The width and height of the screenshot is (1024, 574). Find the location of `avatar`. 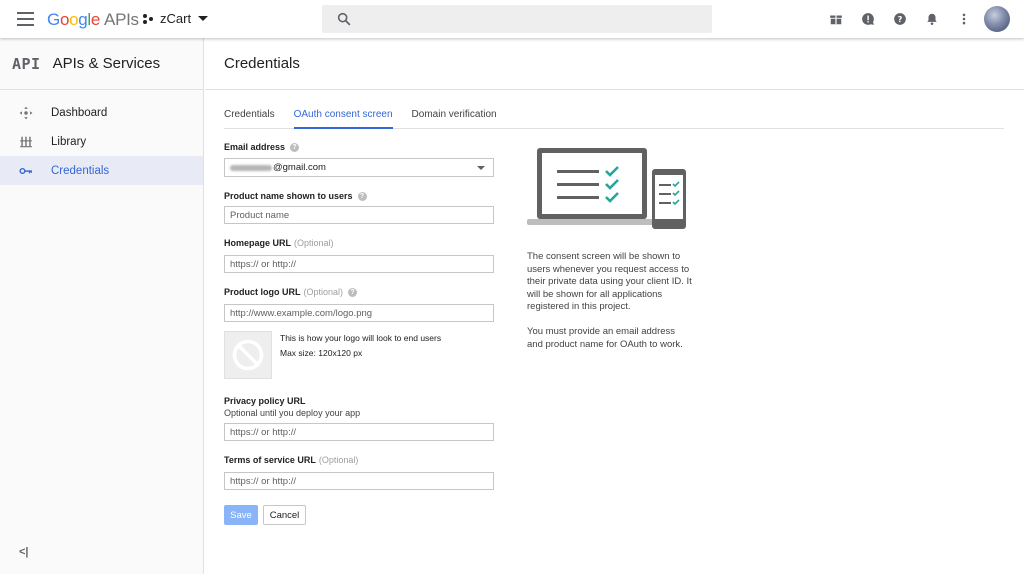

avatar is located at coordinates (997, 19).